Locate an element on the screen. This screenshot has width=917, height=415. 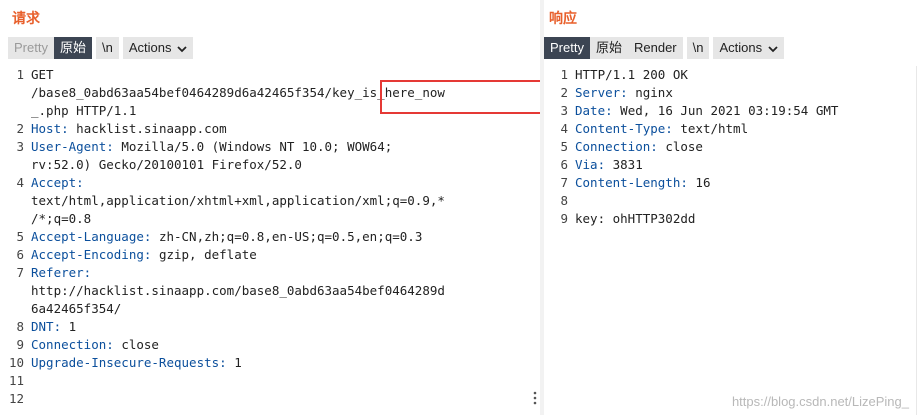
code-line: 11 is located at coordinates (272, 381).